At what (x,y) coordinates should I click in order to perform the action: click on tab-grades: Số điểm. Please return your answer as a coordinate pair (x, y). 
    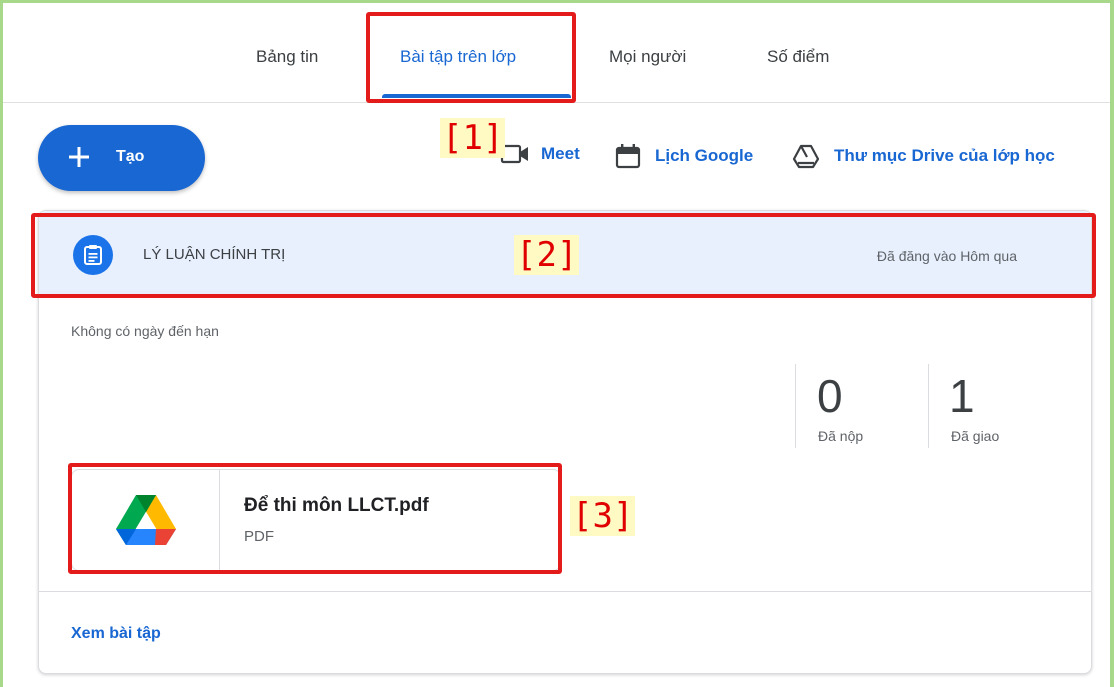
    Looking at the image, I should click on (798, 57).